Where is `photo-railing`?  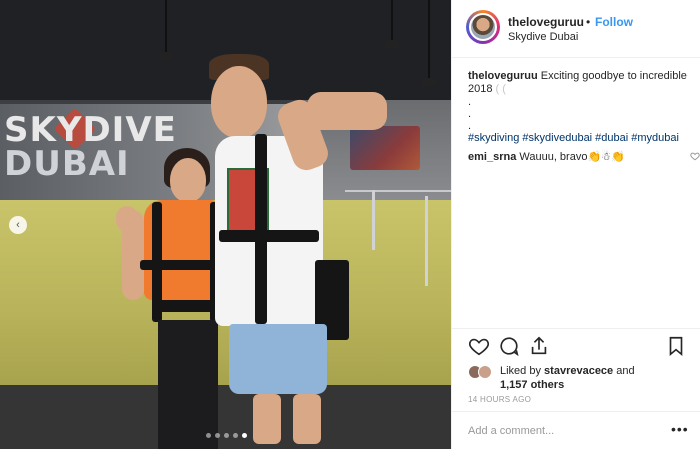 photo-railing is located at coordinates (398, 191).